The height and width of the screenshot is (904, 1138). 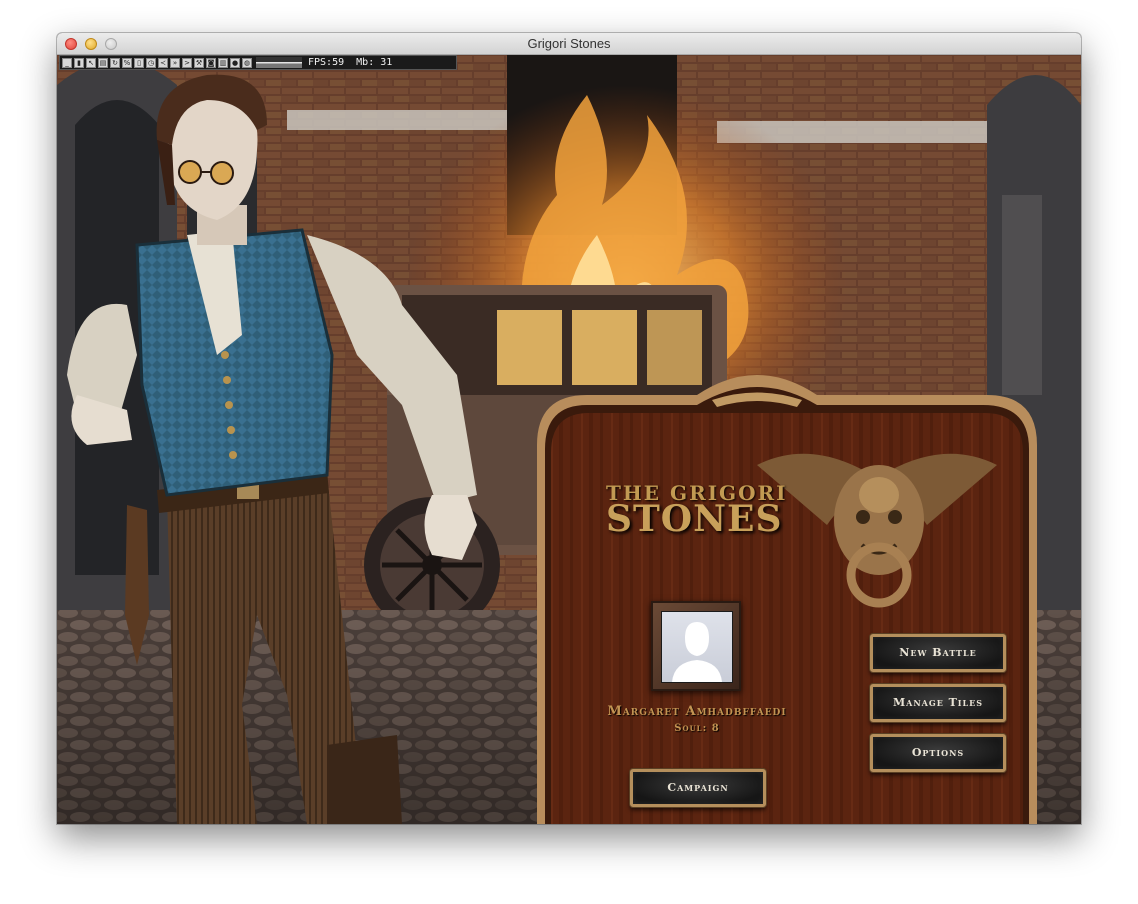 What do you see at coordinates (247, 62) in the screenshot?
I see `globe-icon: ◍` at bounding box center [247, 62].